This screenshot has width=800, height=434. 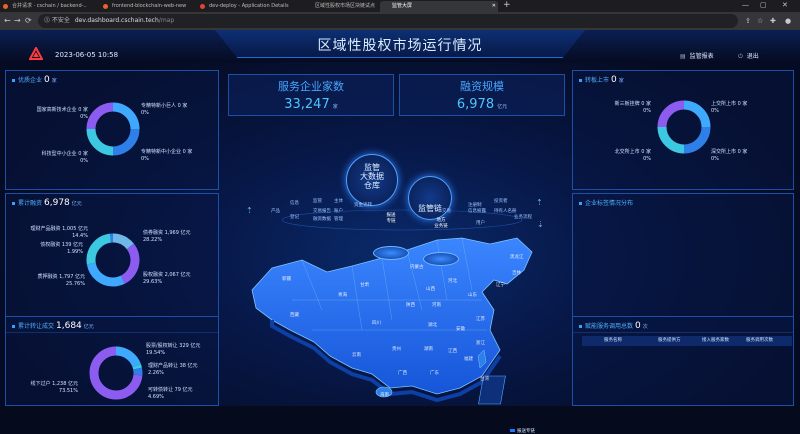 I want to click on province-label: 江西, so click(x=452, y=351).